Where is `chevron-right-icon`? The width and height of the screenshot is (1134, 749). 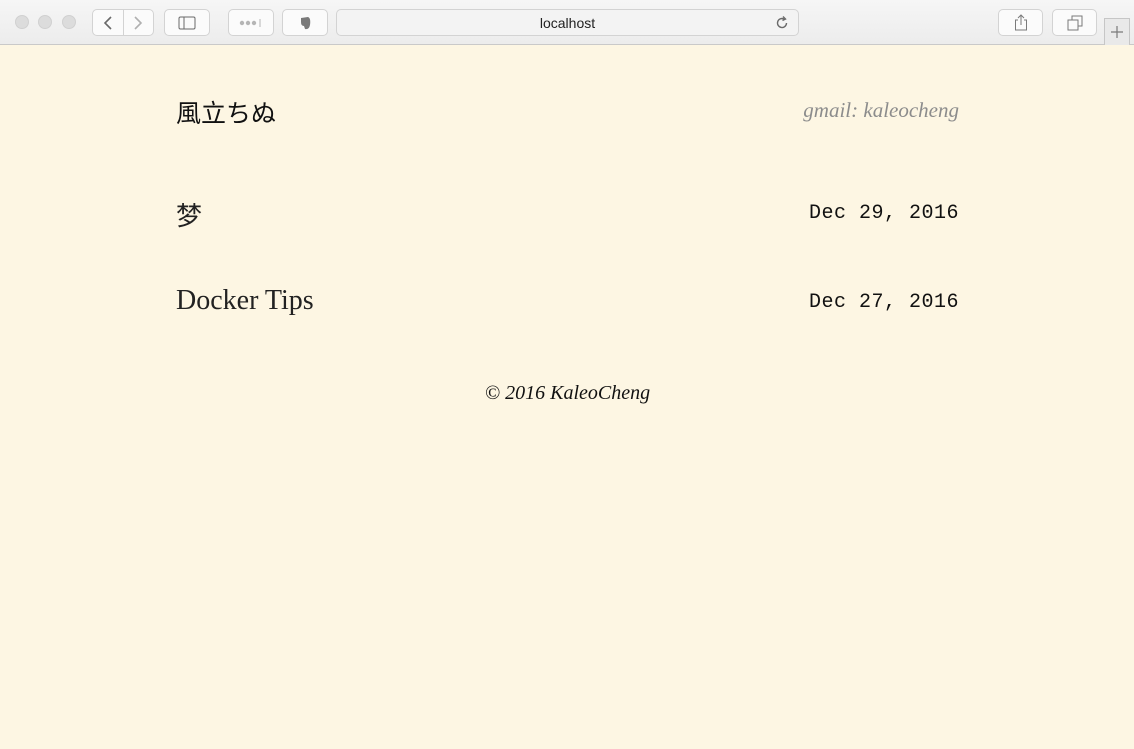
chevron-right-icon is located at coordinates (138, 22).